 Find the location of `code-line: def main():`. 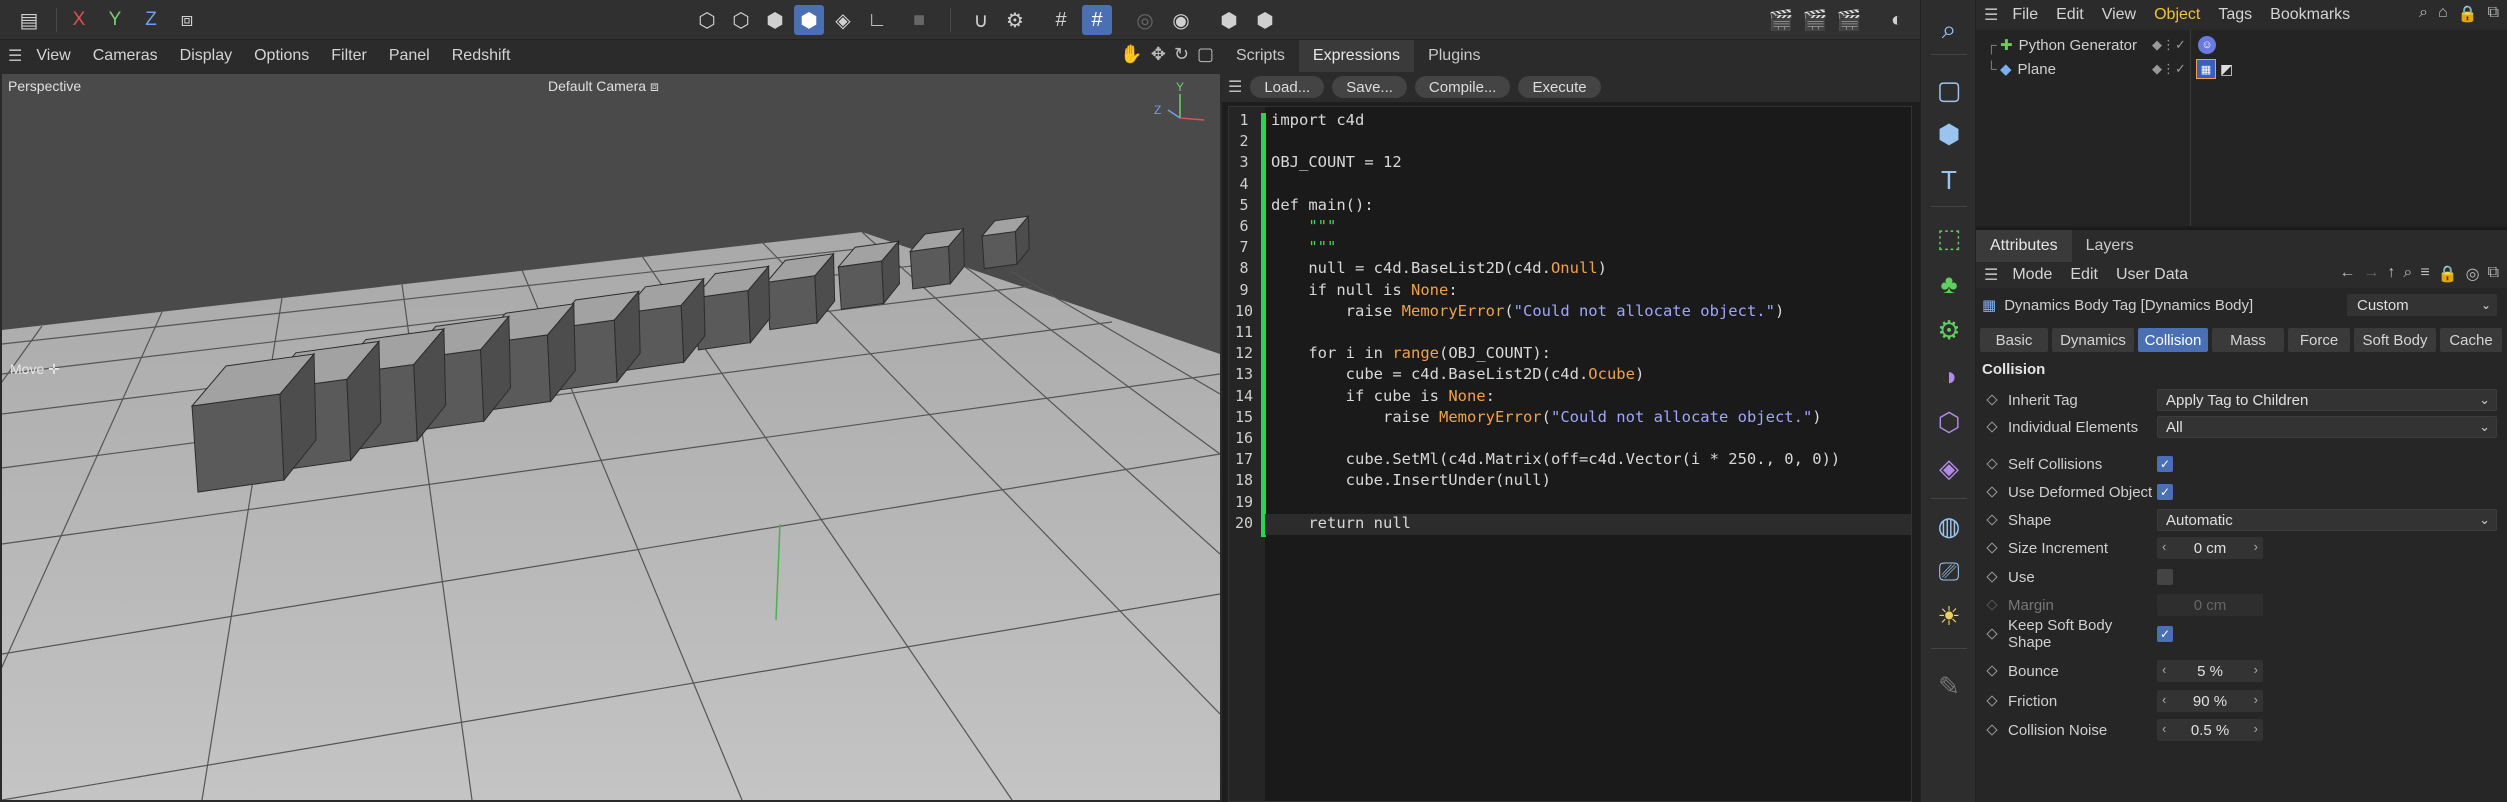

code-line: def main(): is located at coordinates (1322, 205).